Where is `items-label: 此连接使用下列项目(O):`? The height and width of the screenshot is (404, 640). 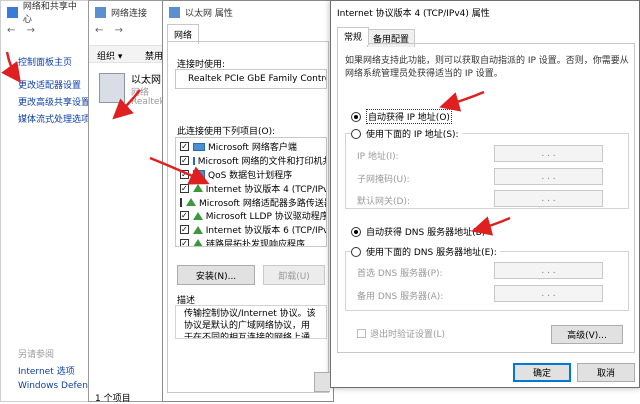 items-label: 此连接使用下列项目(O): is located at coordinates (226, 132).